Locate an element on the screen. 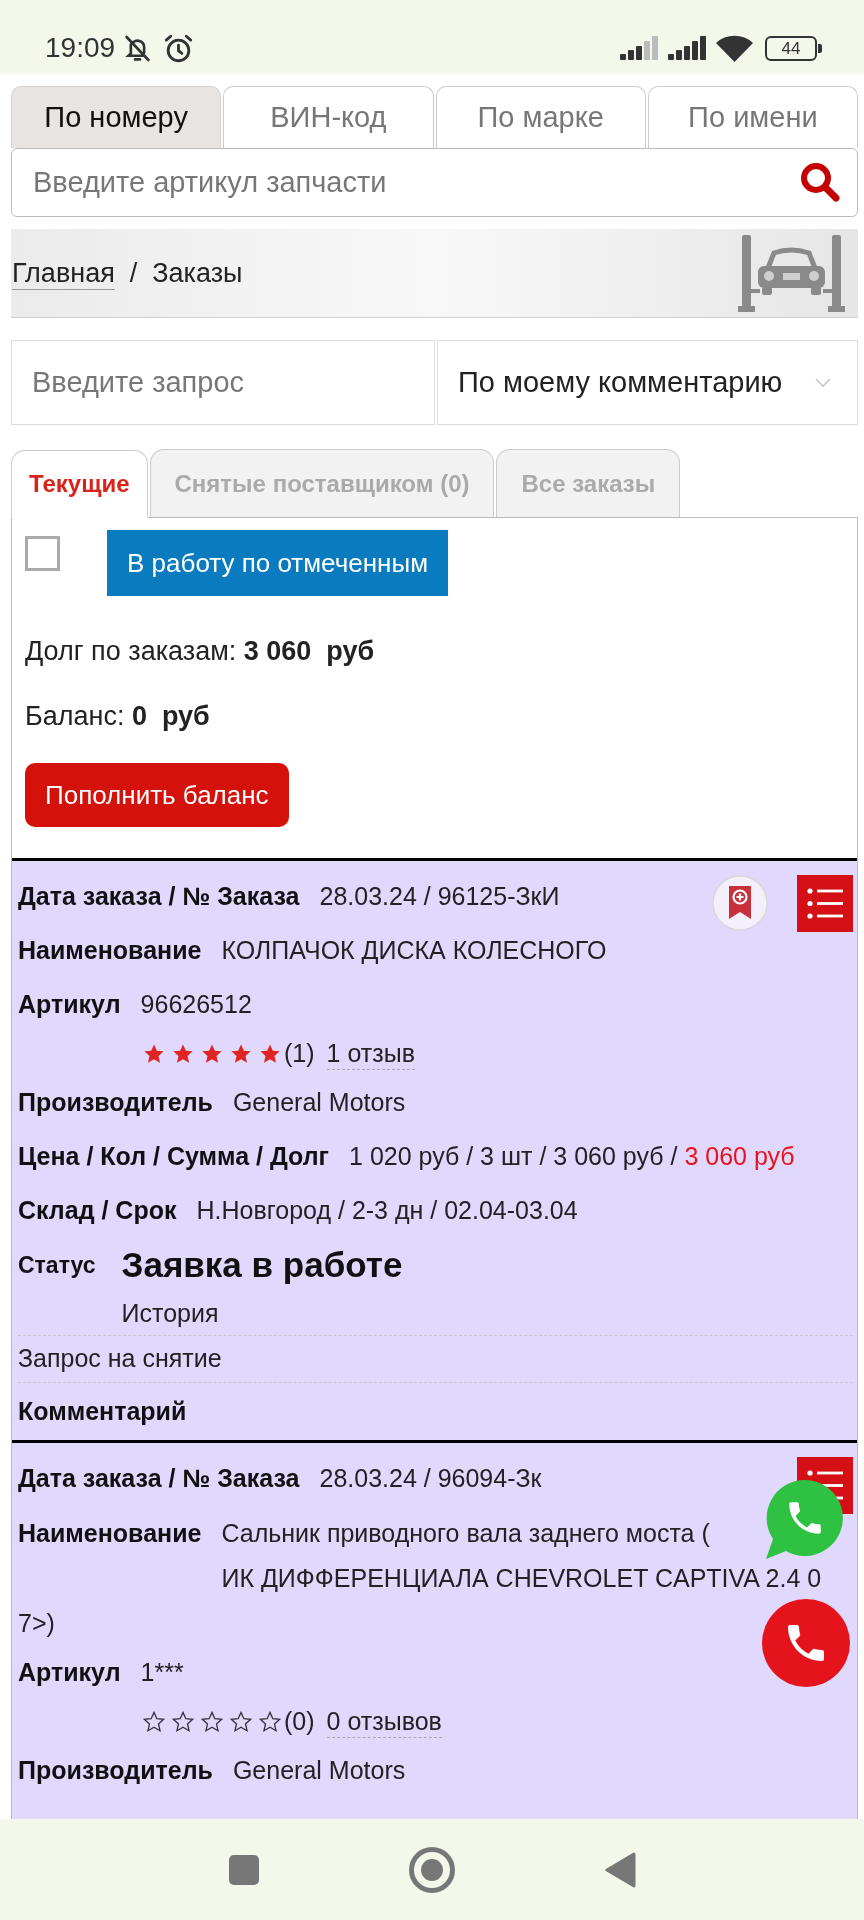  rating-count: (0) is located at coordinates (299, 1722).